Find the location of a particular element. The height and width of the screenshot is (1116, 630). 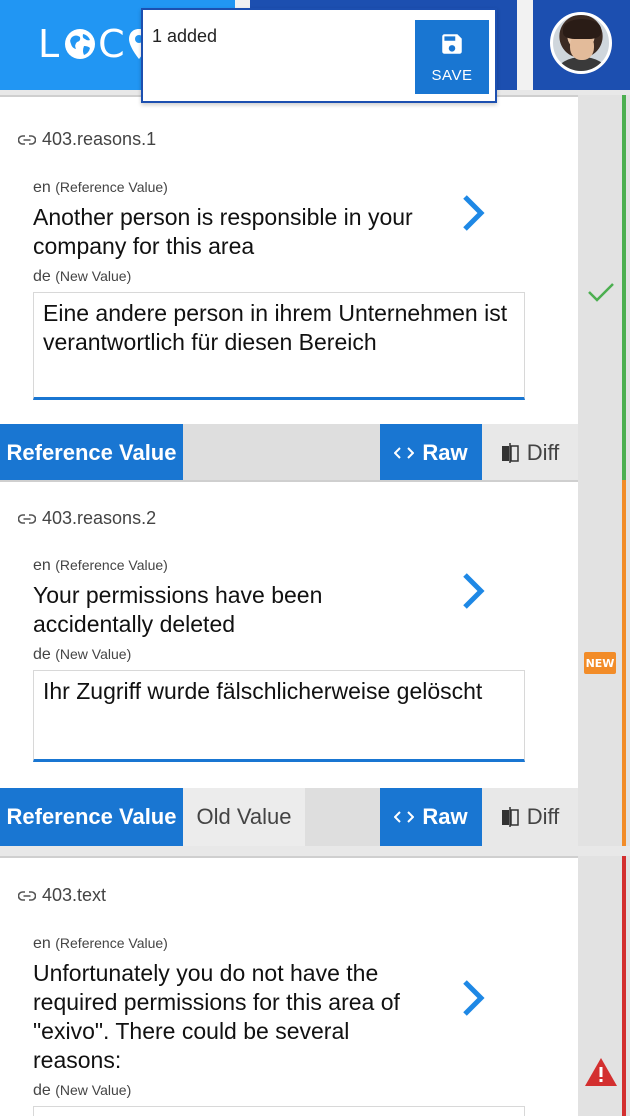

entry-key-label: 403.text is located at coordinates (74, 895).